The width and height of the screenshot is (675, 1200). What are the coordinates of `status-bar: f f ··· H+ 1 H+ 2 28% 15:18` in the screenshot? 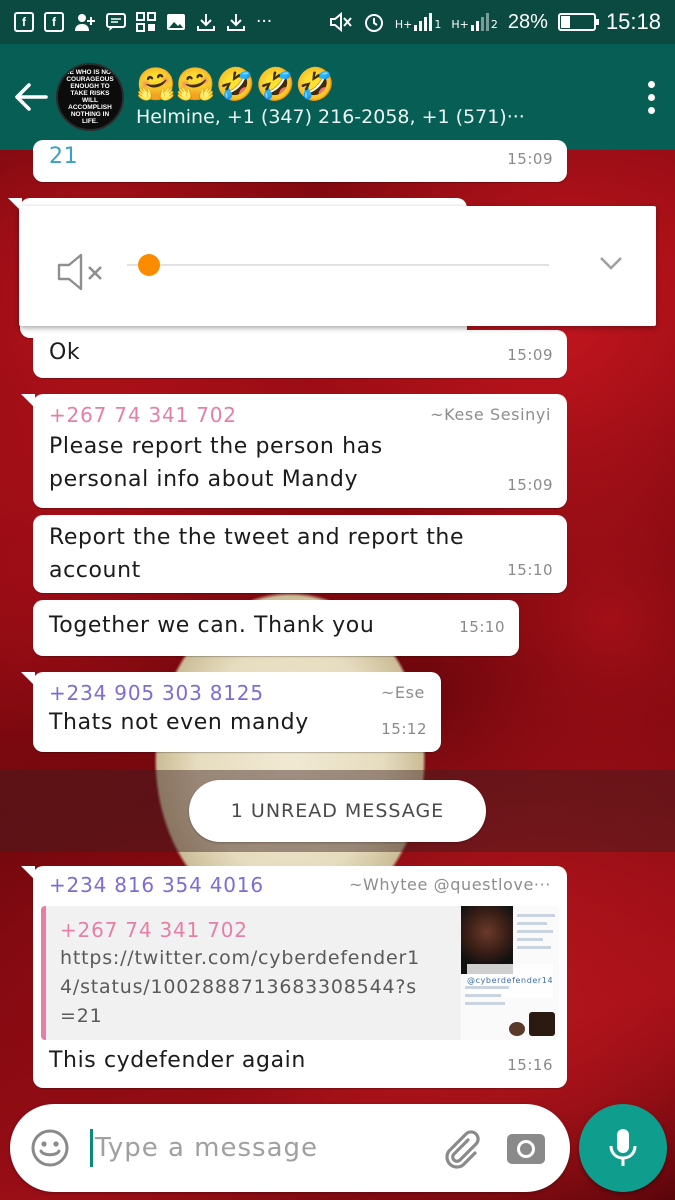 It's located at (337, 22).